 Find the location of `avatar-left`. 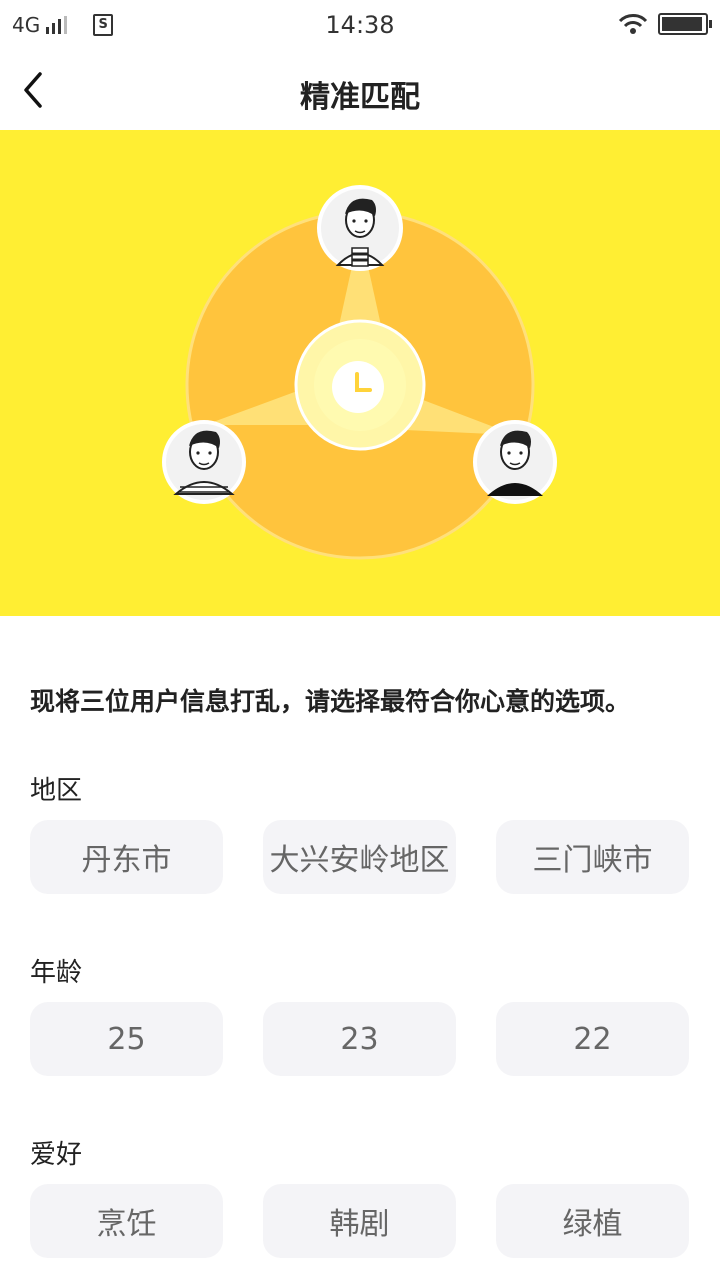

avatar-left is located at coordinates (204, 462).